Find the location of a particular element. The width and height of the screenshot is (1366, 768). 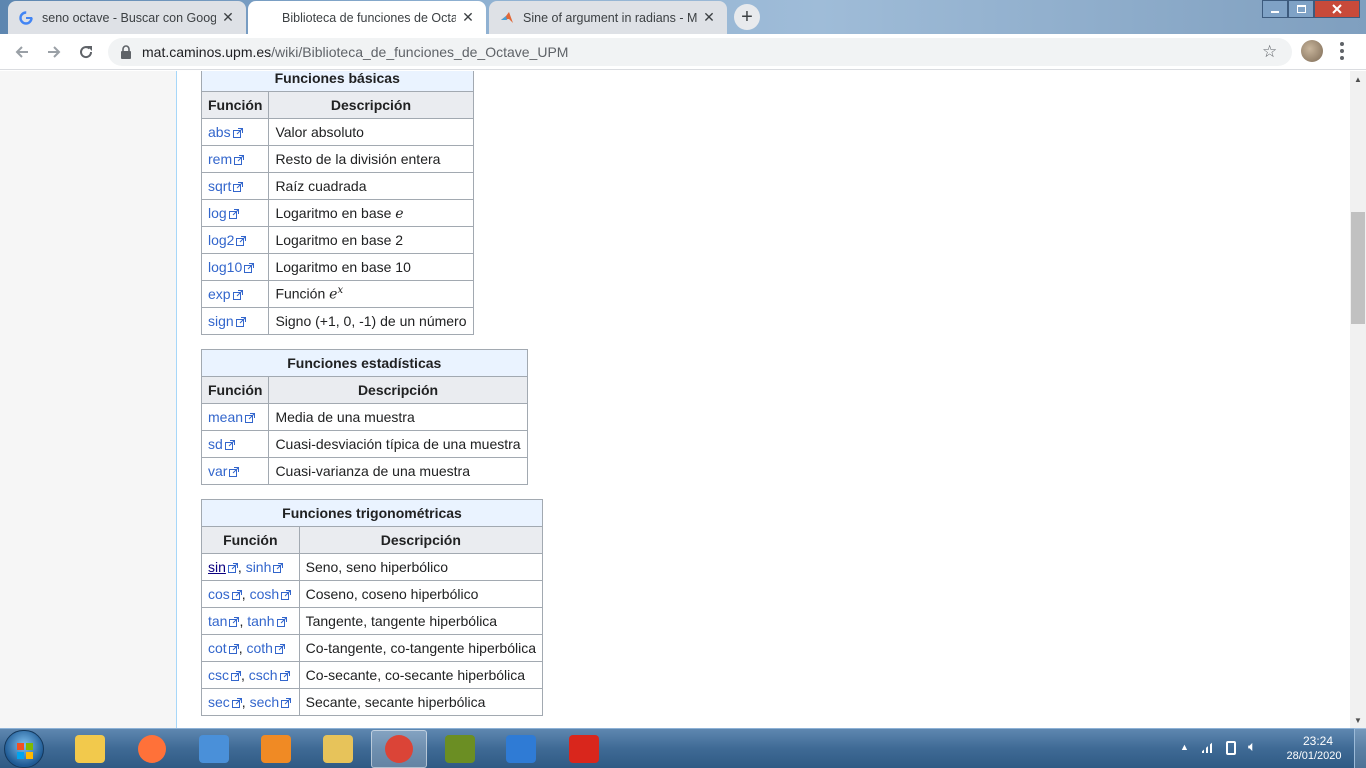

function-cell: tan, tanh is located at coordinates (250, 621).